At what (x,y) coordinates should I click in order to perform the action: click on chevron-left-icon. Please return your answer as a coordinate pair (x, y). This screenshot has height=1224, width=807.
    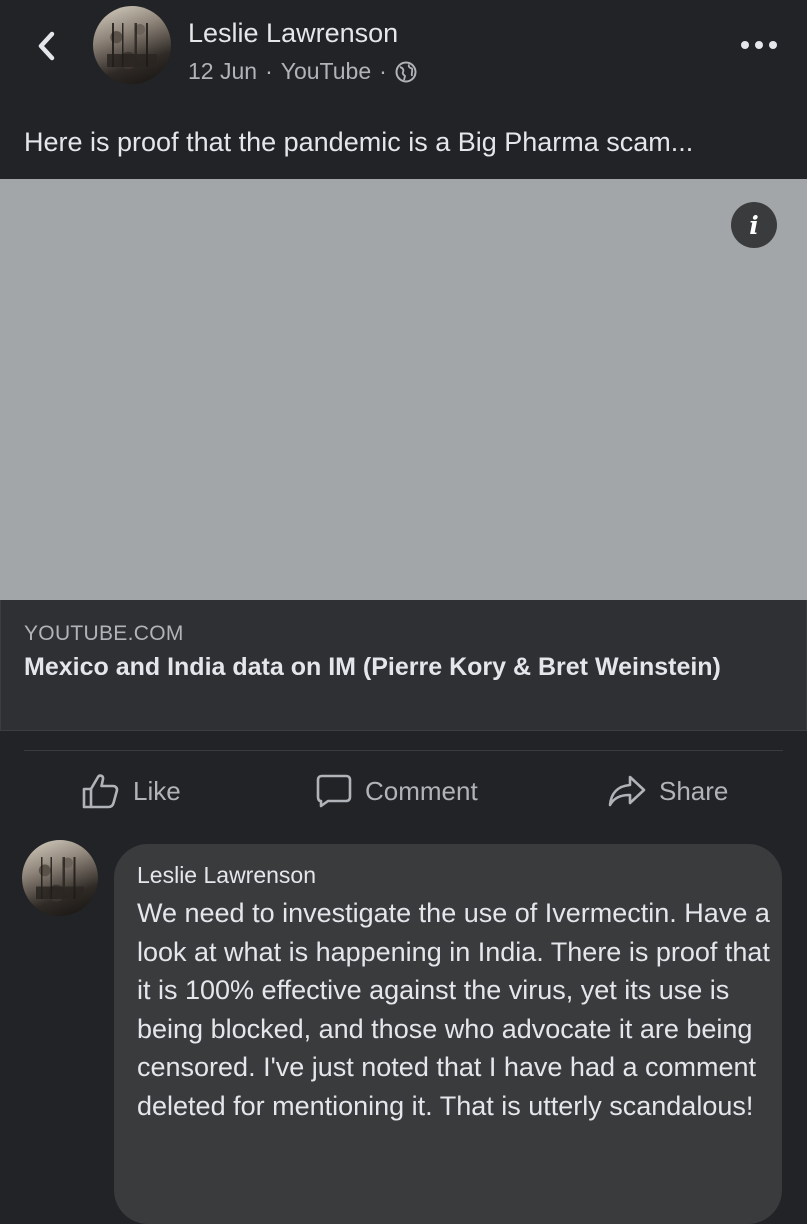
    Looking at the image, I should click on (46, 46).